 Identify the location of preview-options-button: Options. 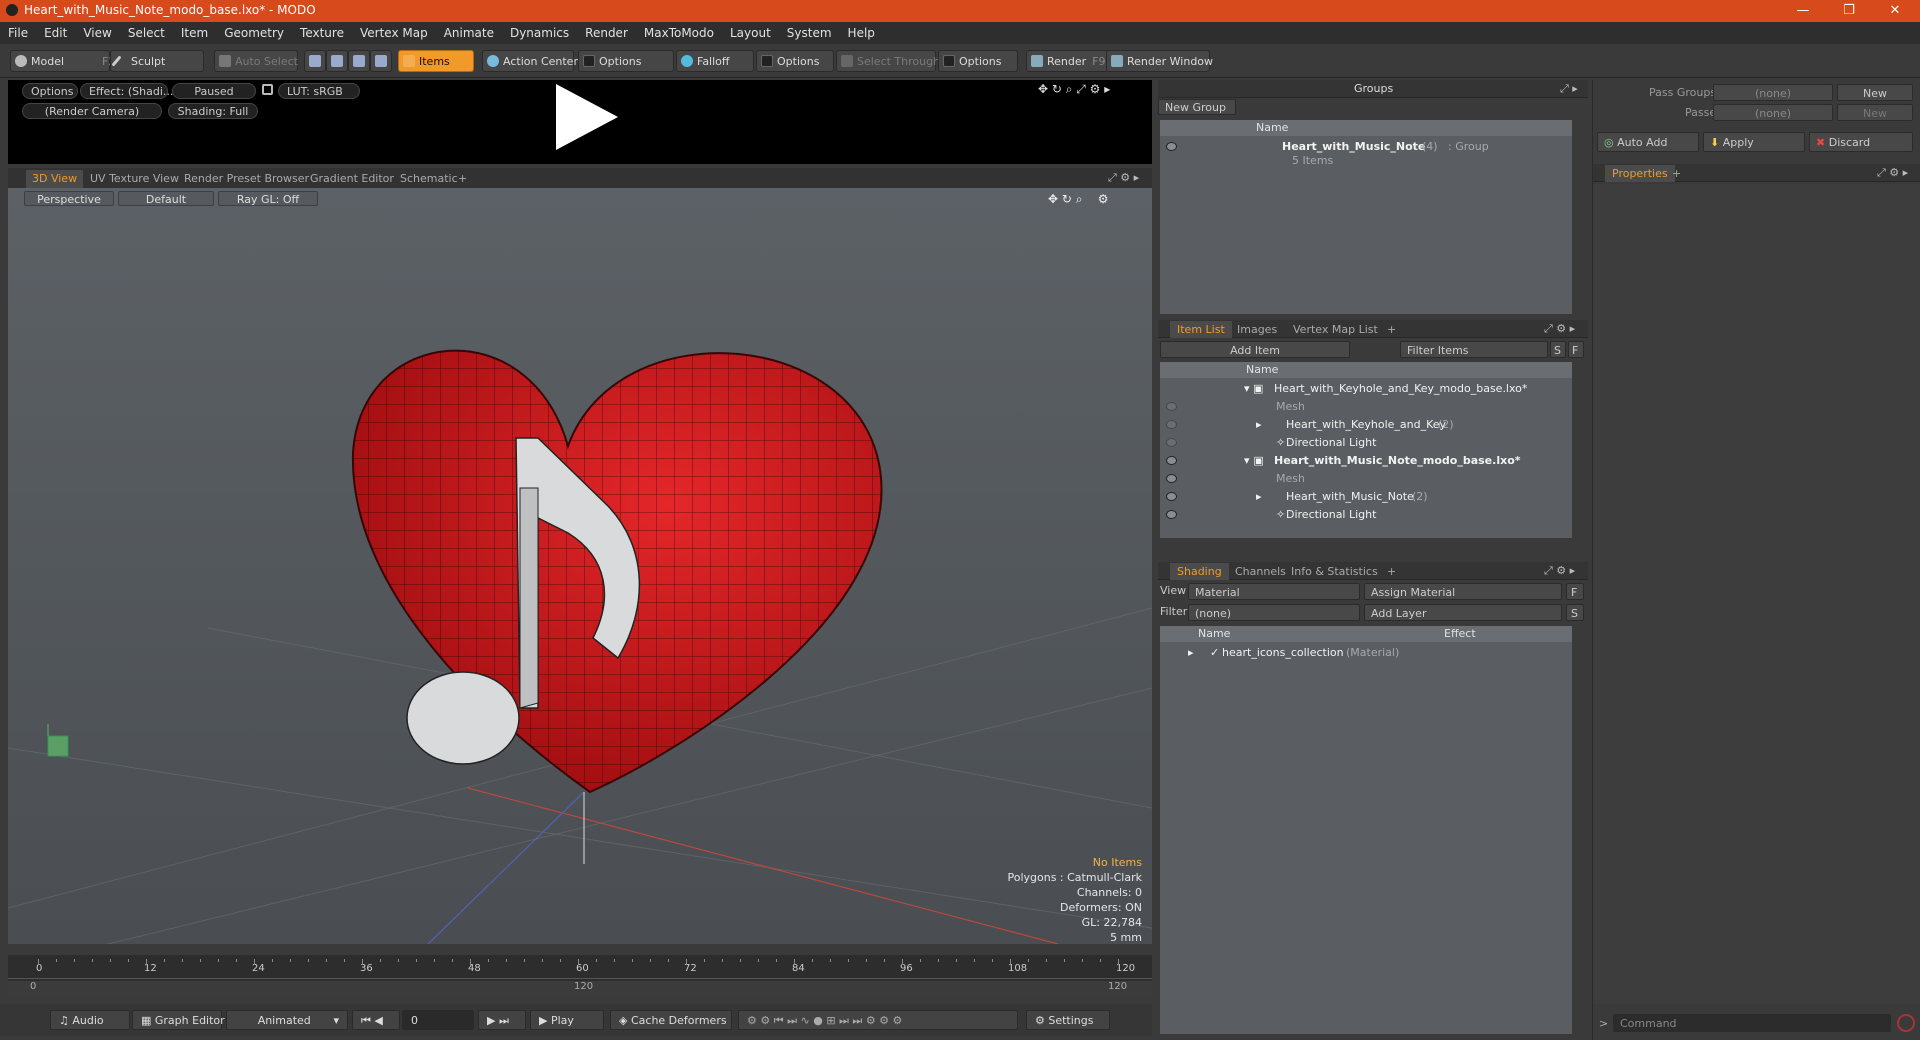
(50, 91).